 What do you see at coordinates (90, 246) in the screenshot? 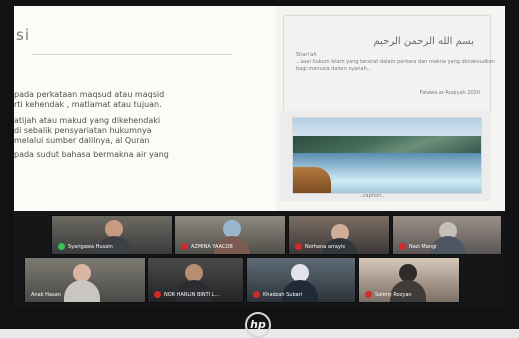
I see `participant-name: Syarigawa Husain` at bounding box center [90, 246].